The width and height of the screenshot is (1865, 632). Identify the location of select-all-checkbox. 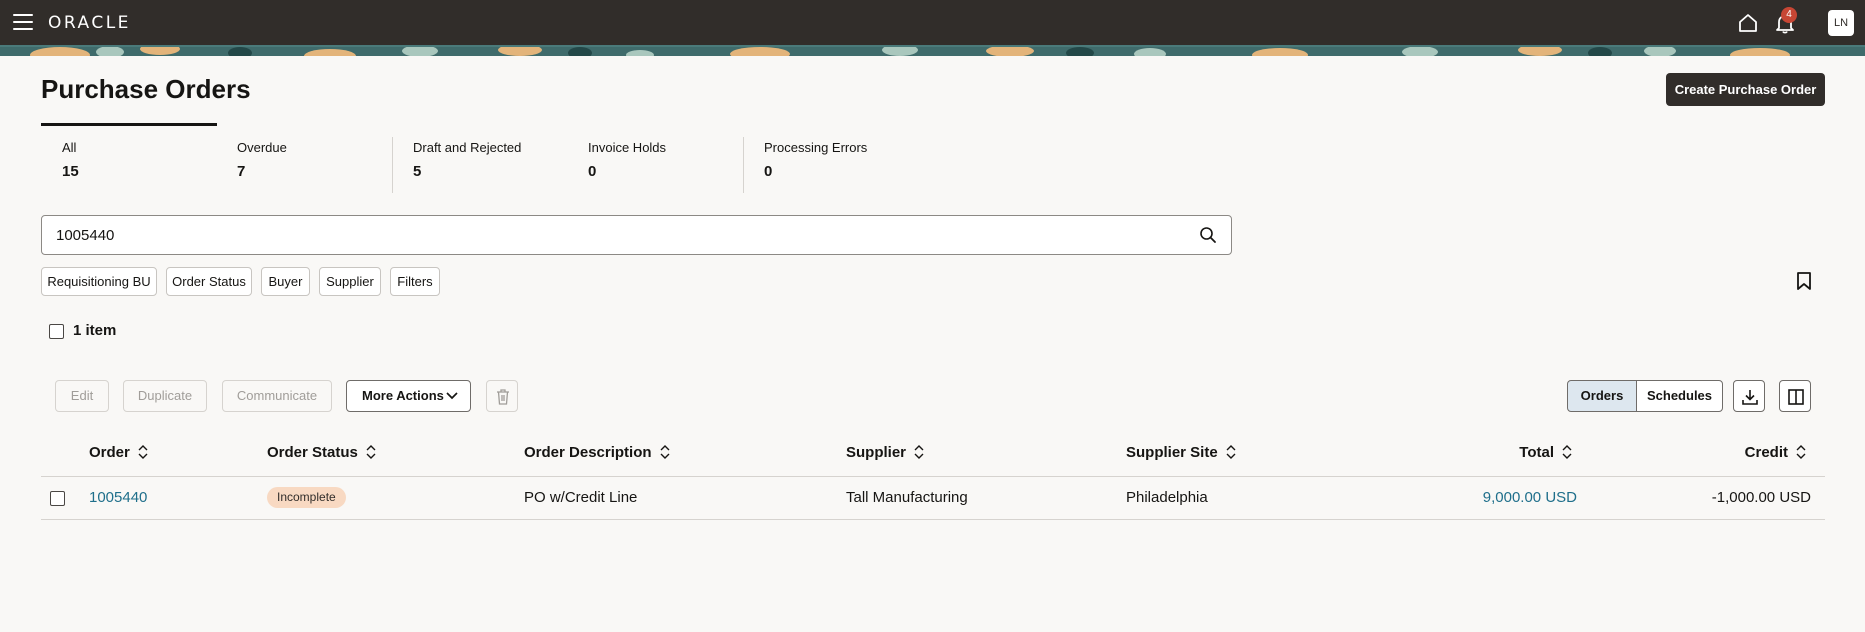
(56, 331).